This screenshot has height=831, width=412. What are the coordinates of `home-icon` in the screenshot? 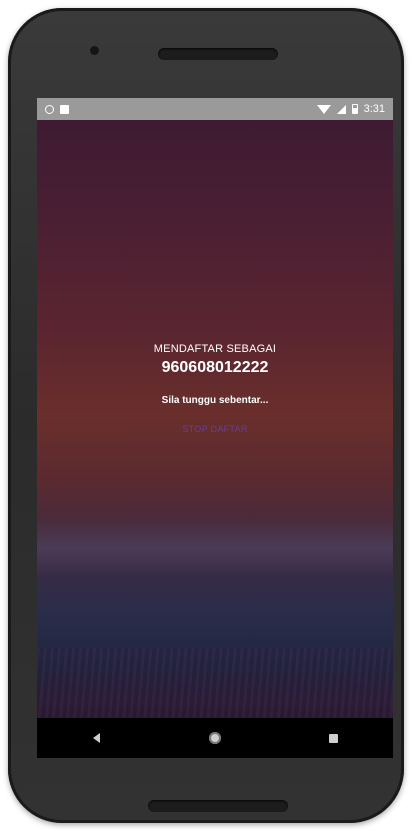 It's located at (214, 738).